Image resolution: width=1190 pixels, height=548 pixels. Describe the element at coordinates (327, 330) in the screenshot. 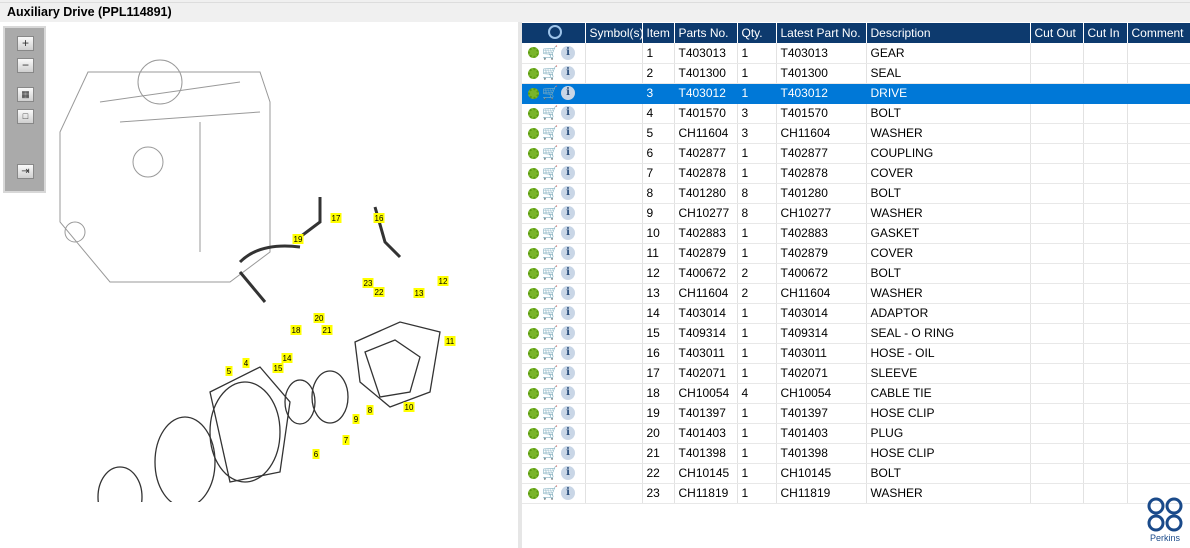

I see `callout-label: 21` at that location.